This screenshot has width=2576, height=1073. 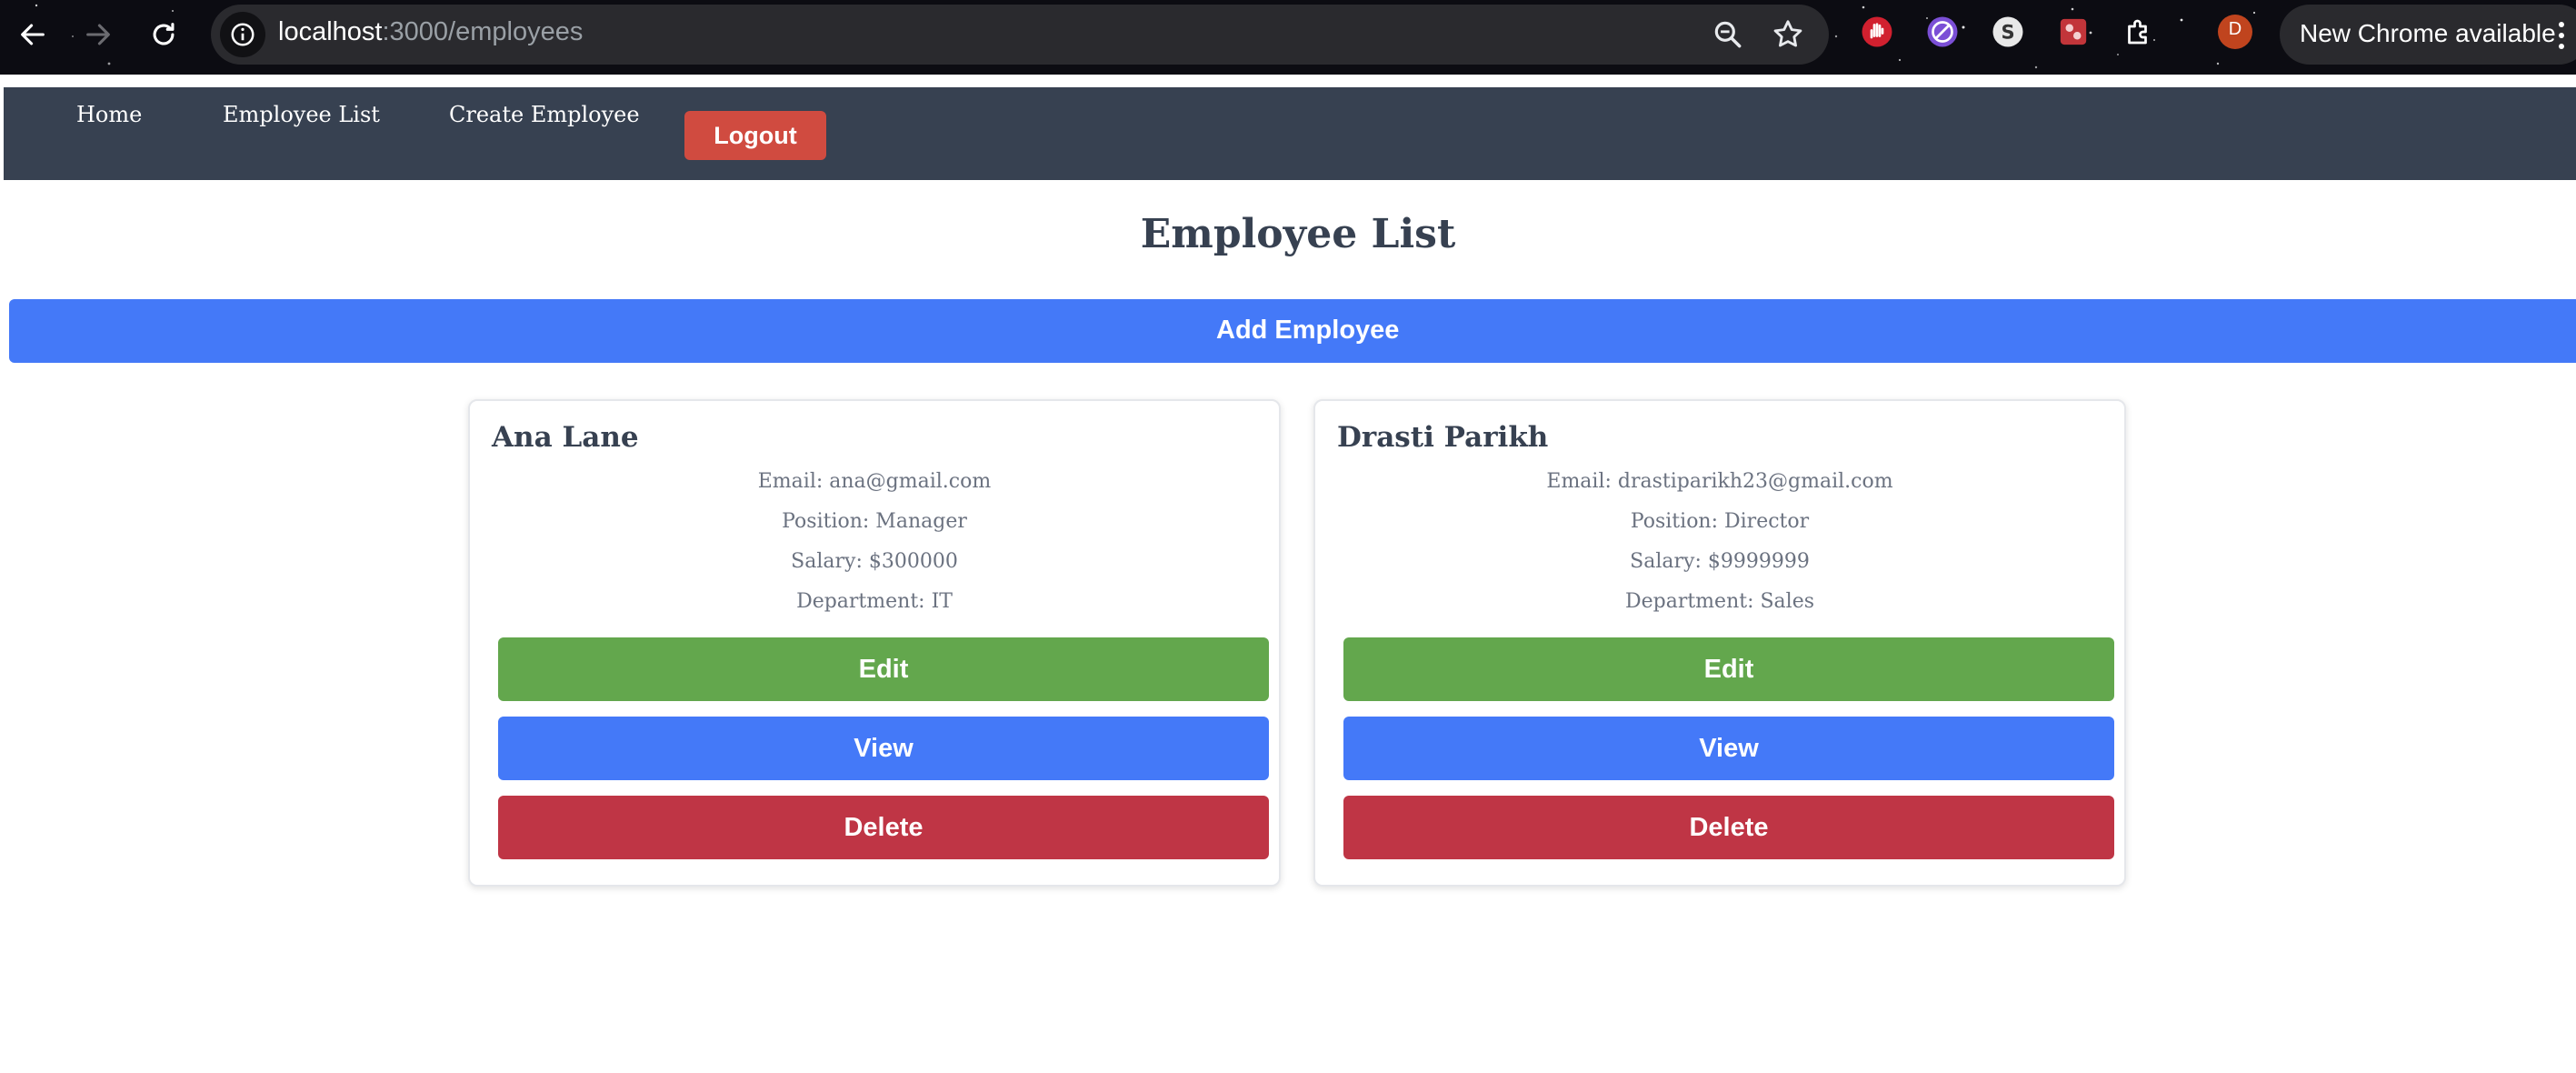 What do you see at coordinates (1020, 35) in the screenshot?
I see `address-bar: localhost:3000/employees` at bounding box center [1020, 35].